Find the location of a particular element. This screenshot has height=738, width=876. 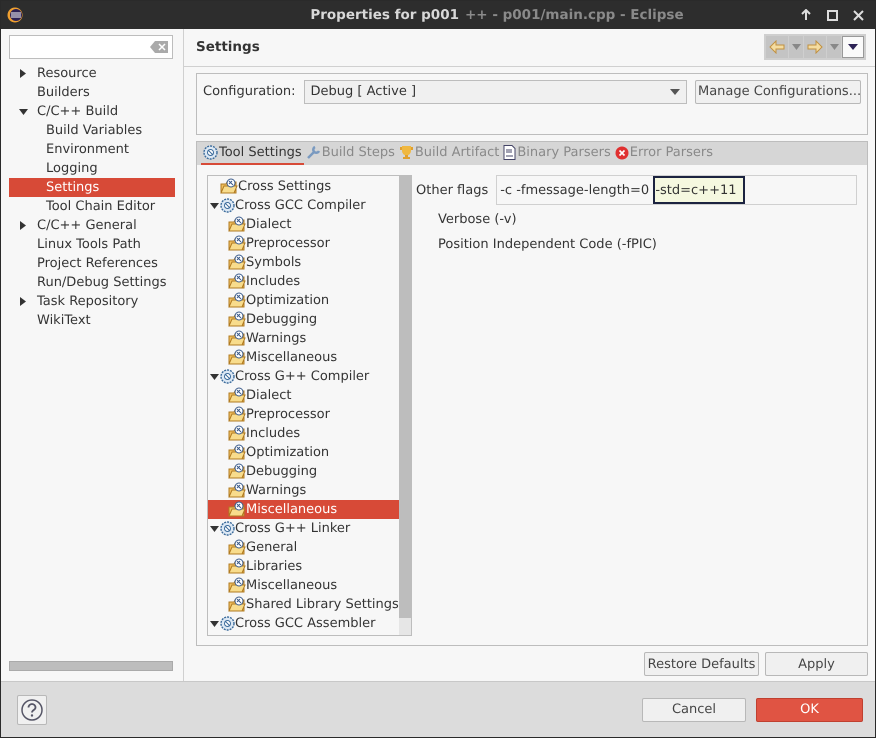

tool-tree-item: Cross Settings is located at coordinates (303, 186).